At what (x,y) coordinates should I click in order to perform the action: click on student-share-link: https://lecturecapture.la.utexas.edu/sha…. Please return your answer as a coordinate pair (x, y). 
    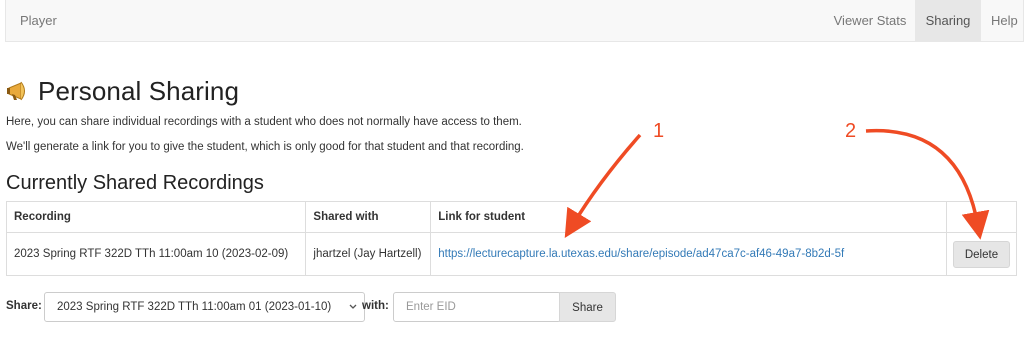
    Looking at the image, I should click on (641, 254).